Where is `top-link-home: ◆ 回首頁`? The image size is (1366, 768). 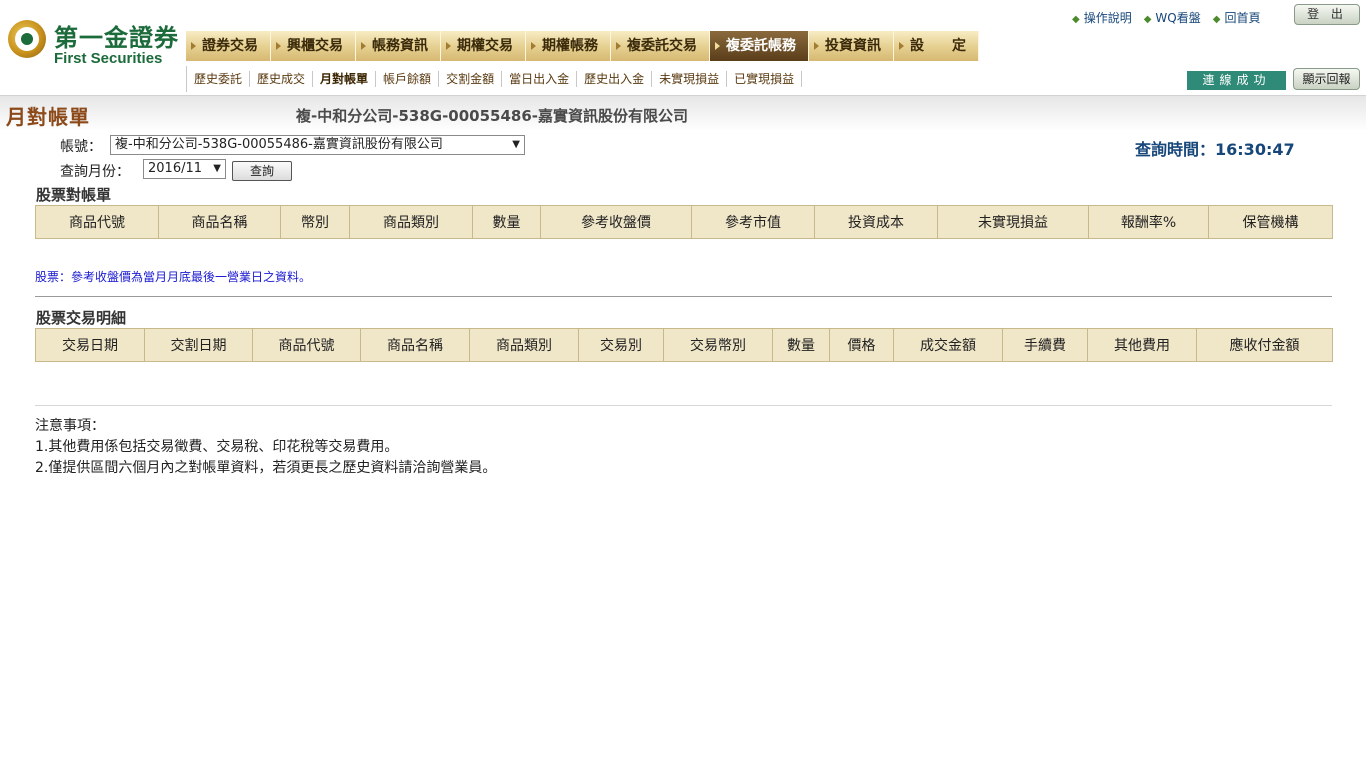 top-link-home: ◆ 回首頁 is located at coordinates (1237, 18).